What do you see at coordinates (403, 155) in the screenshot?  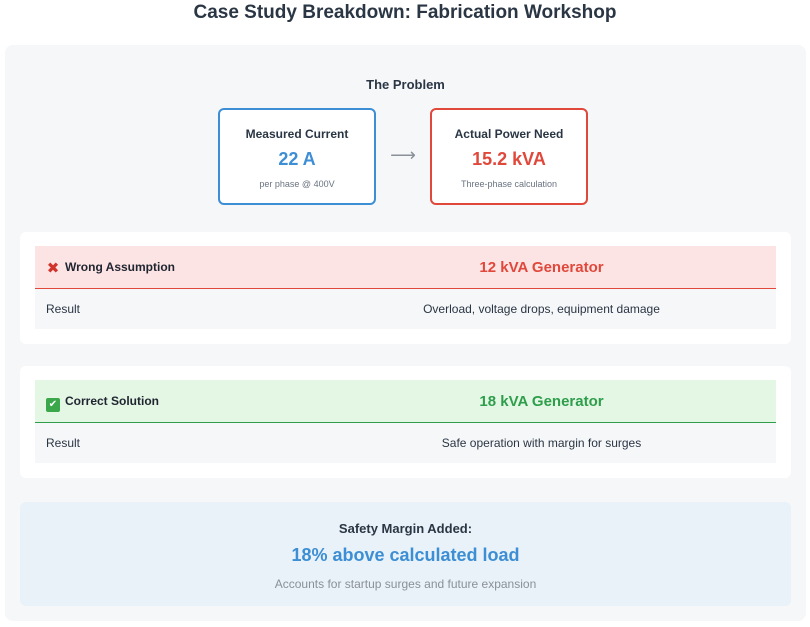 I see `arrow-right-icon: ⟶` at bounding box center [403, 155].